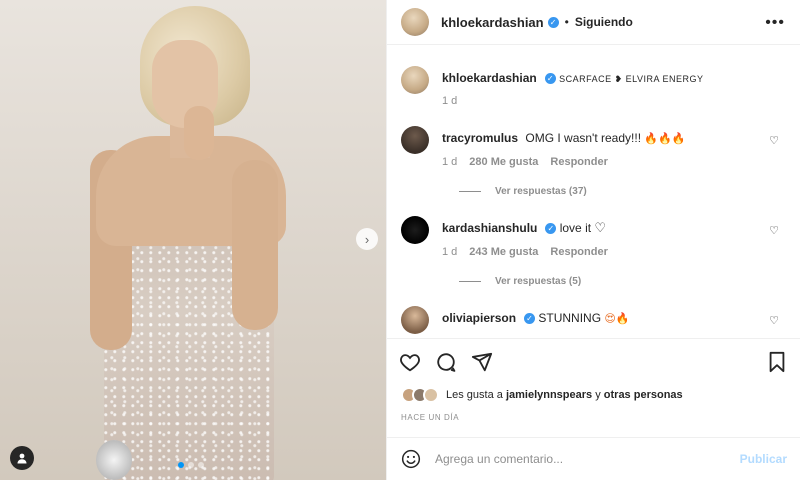  Describe the element at coordinates (430, 417) in the screenshot. I see `post-timestamp: HACE UN DÍA` at that location.